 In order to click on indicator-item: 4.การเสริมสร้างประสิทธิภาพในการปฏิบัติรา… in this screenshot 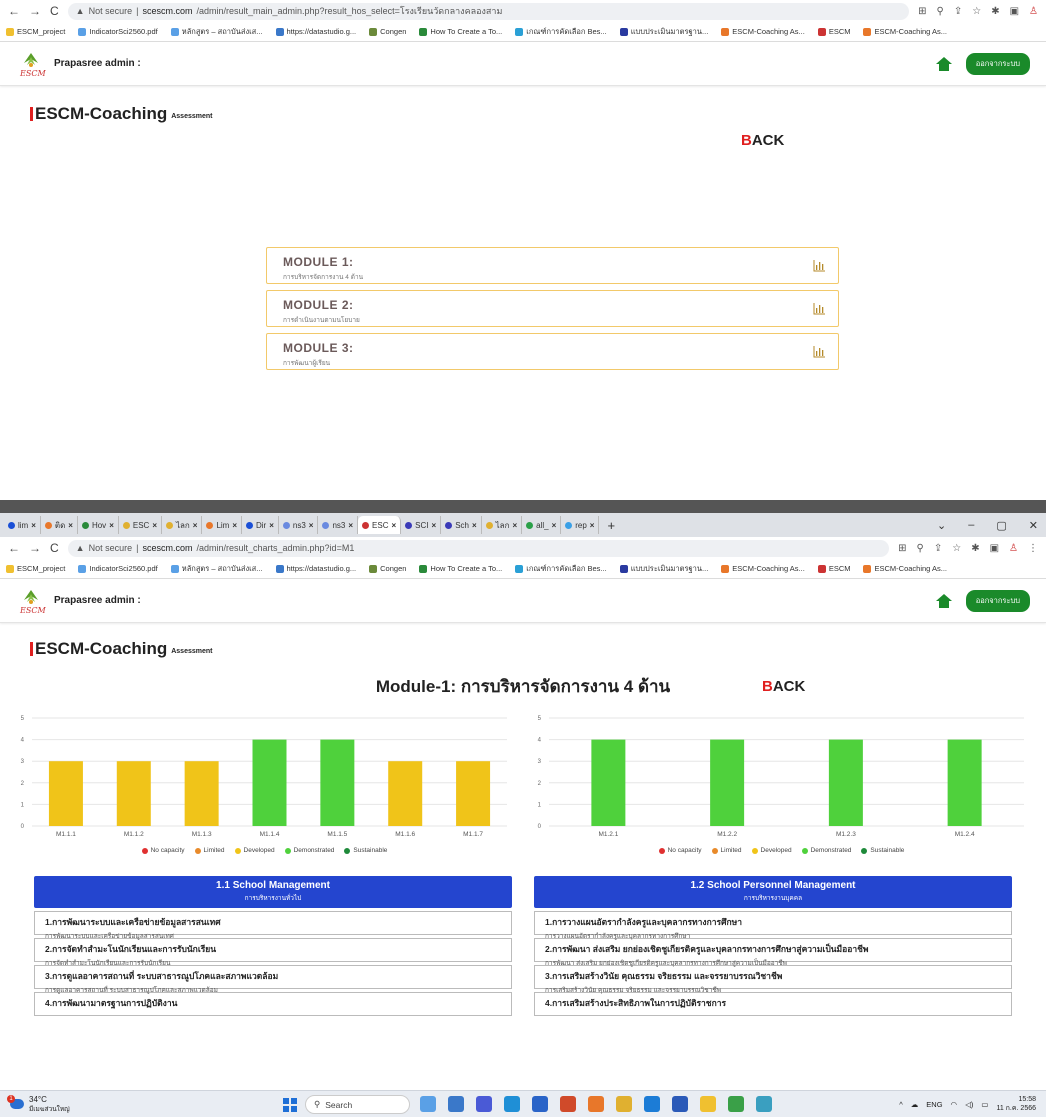, I will do `click(773, 1004)`.